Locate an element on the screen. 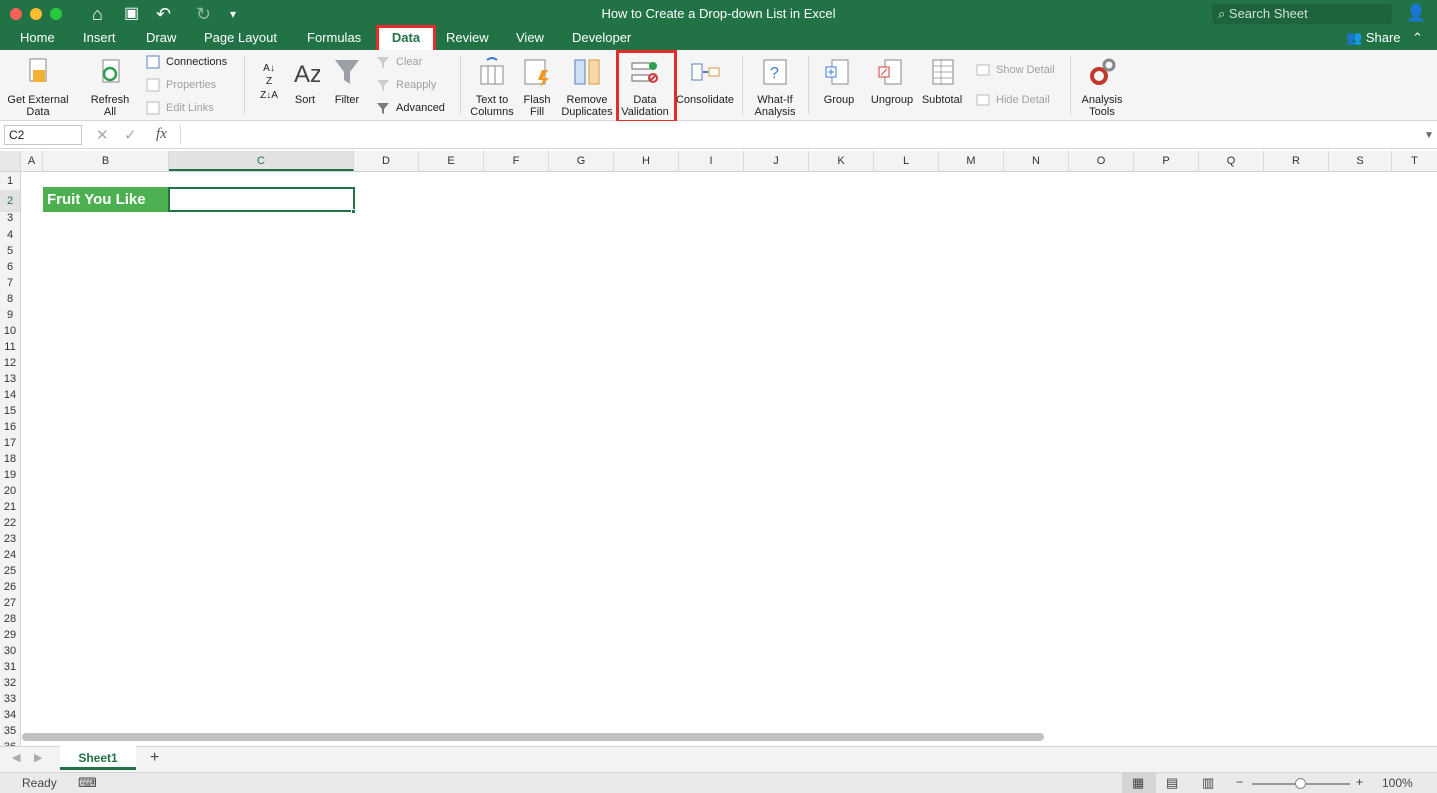  page-layout-view-icon: ▤ is located at coordinates (1172, 783).